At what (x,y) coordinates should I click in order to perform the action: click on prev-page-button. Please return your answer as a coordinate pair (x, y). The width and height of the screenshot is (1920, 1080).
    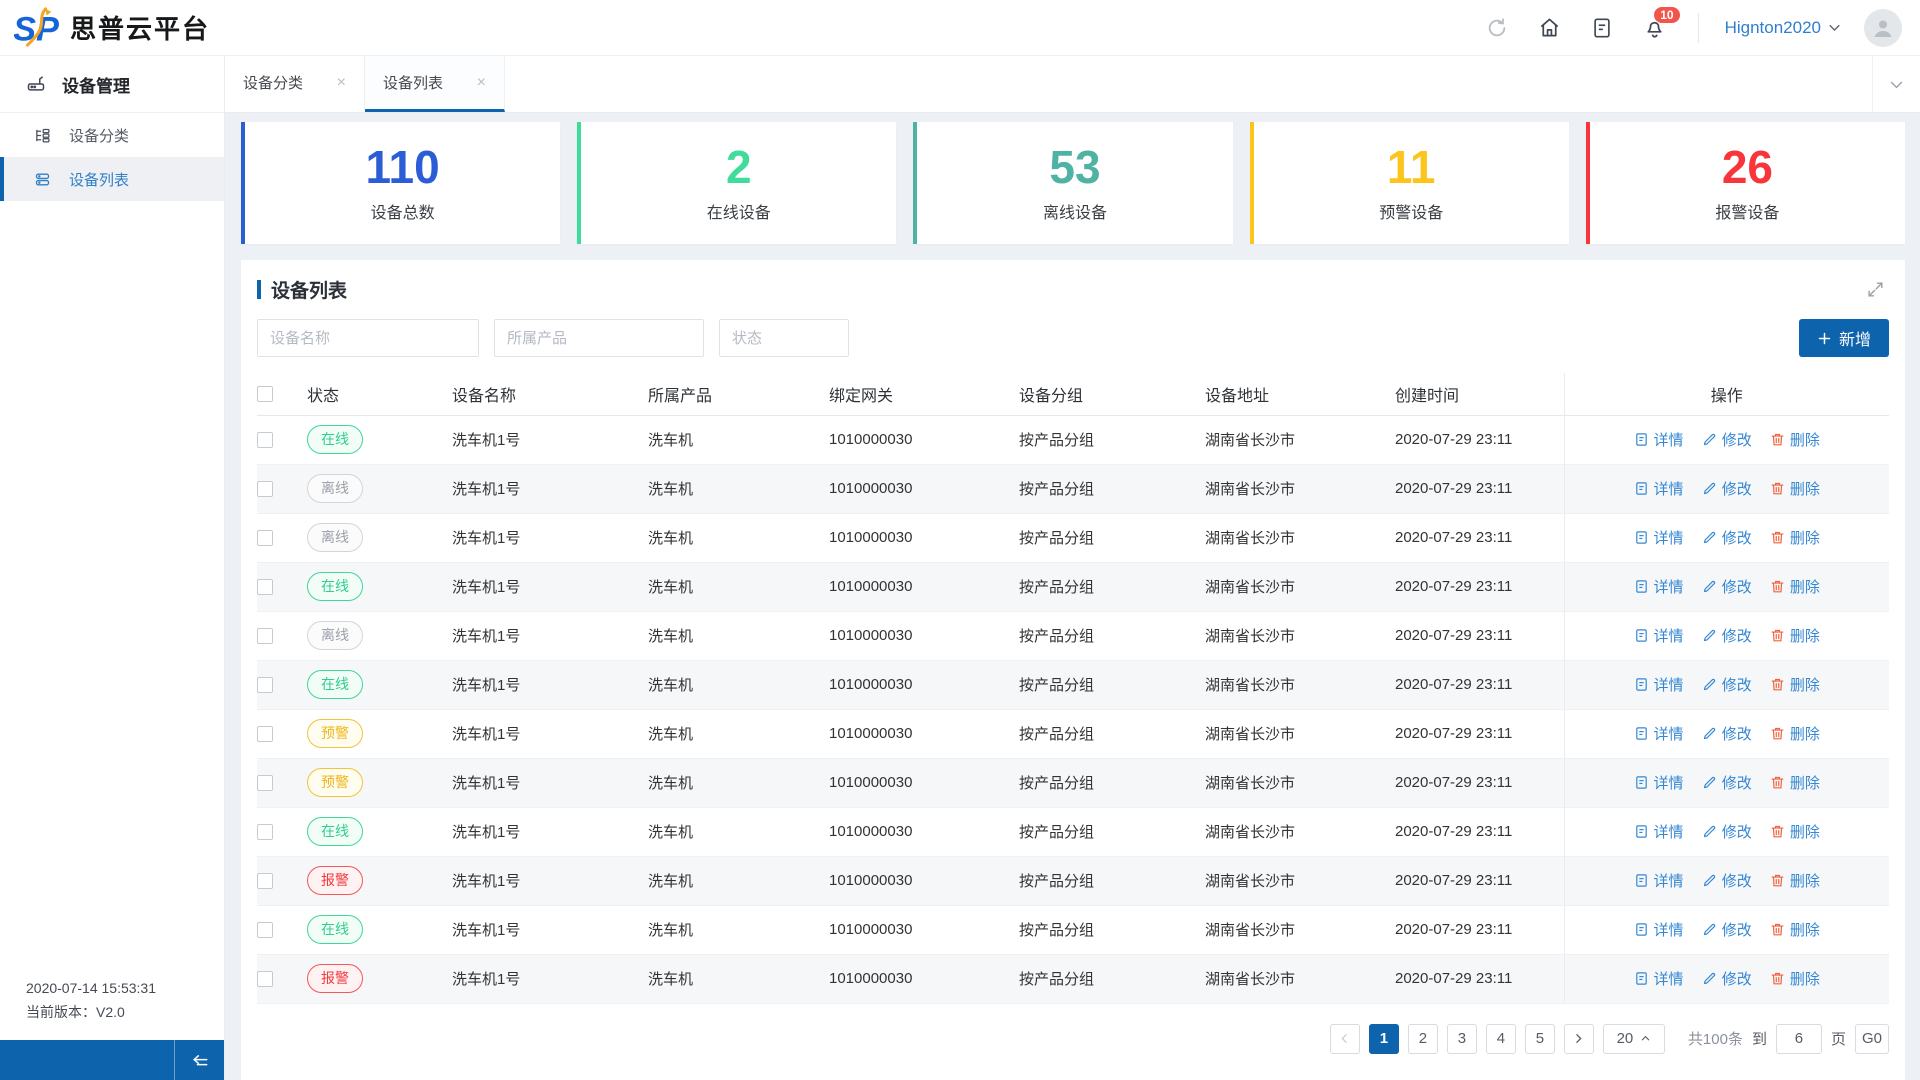
    Looking at the image, I should click on (1344, 1038).